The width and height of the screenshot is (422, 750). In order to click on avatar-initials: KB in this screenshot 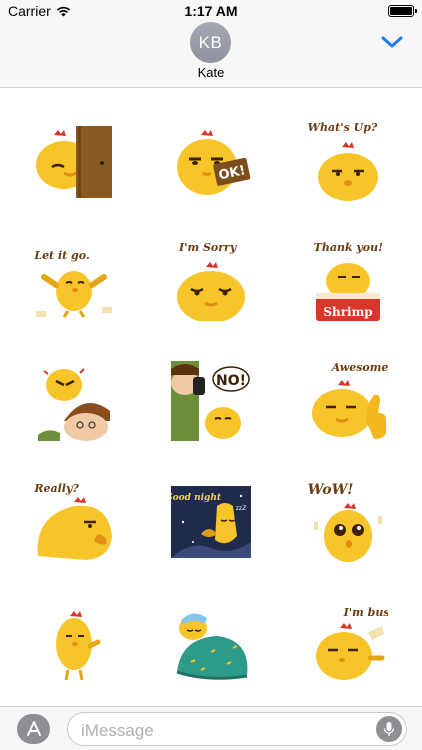, I will do `click(210, 42)`.